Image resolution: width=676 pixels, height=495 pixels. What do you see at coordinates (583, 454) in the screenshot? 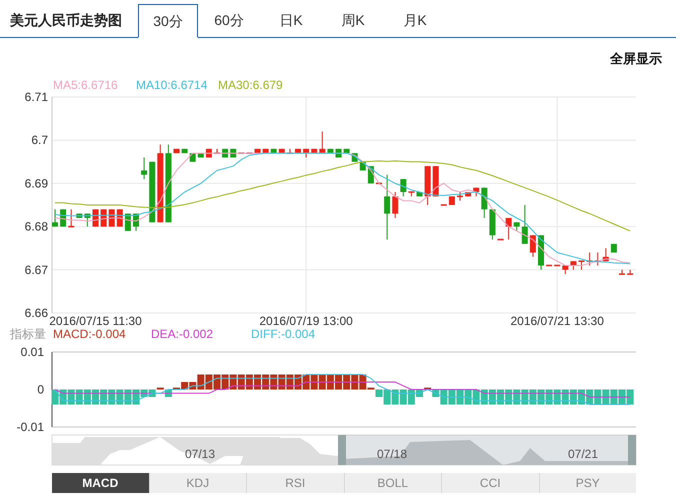
I see `date-label: 07/21` at bounding box center [583, 454].